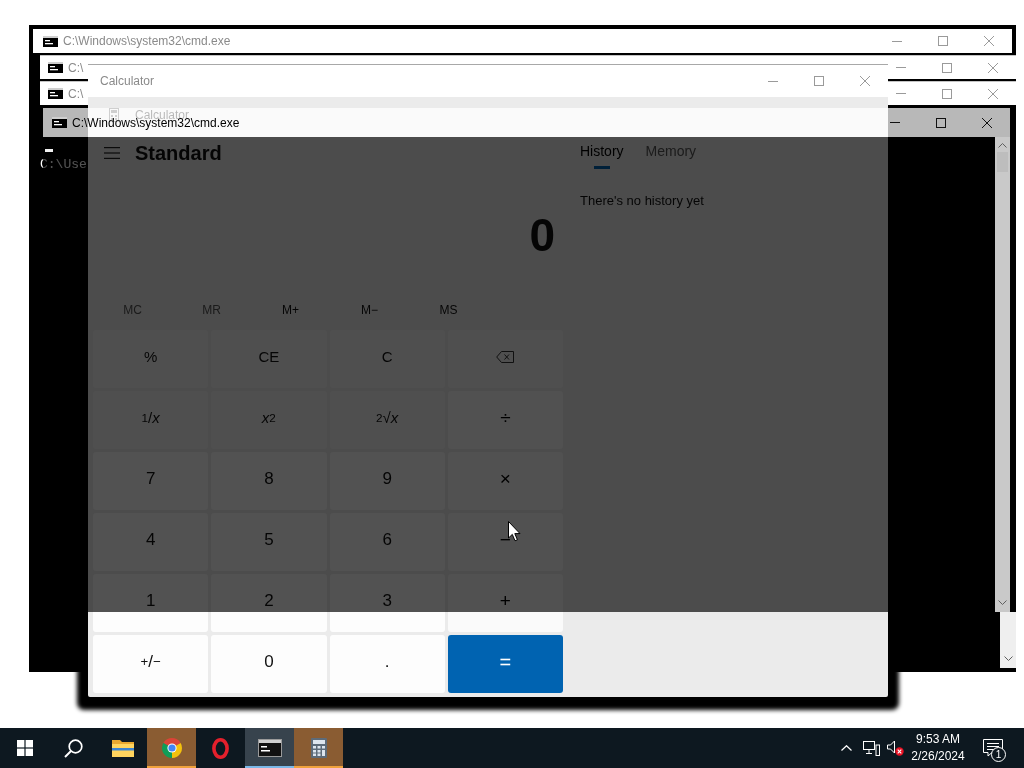 This screenshot has width=1024, height=768. What do you see at coordinates (1002, 145) in the screenshot?
I see `scroll-up-icon` at bounding box center [1002, 145].